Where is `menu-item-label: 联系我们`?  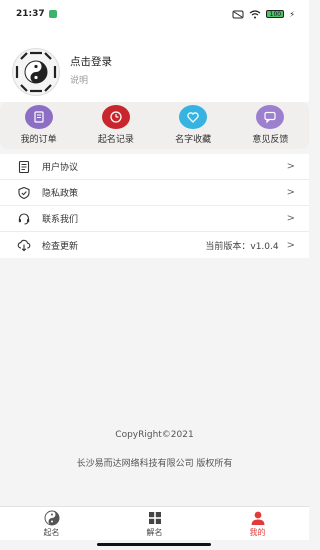
menu-item-label: 联系我们 is located at coordinates (60, 220).